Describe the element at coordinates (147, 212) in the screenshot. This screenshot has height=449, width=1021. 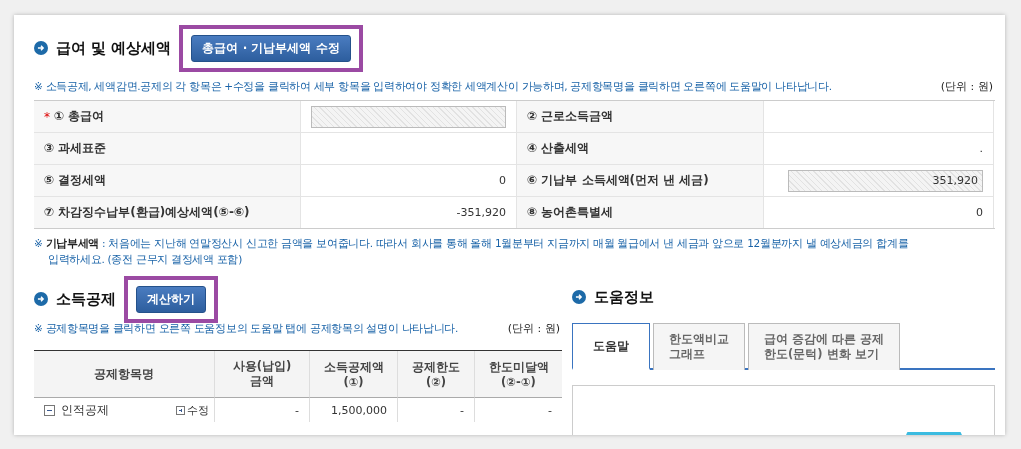
I see `field-label: ⑦ 차감징수납부(환급)예상세액(⑤-⑥)` at that location.